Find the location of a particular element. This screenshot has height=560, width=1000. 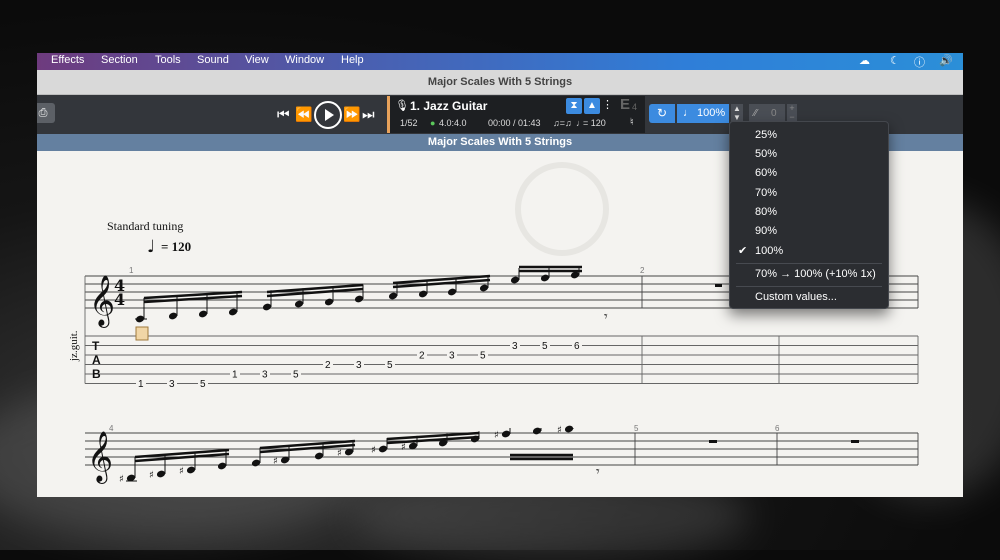

tab-letter: A is located at coordinates (96, 360).